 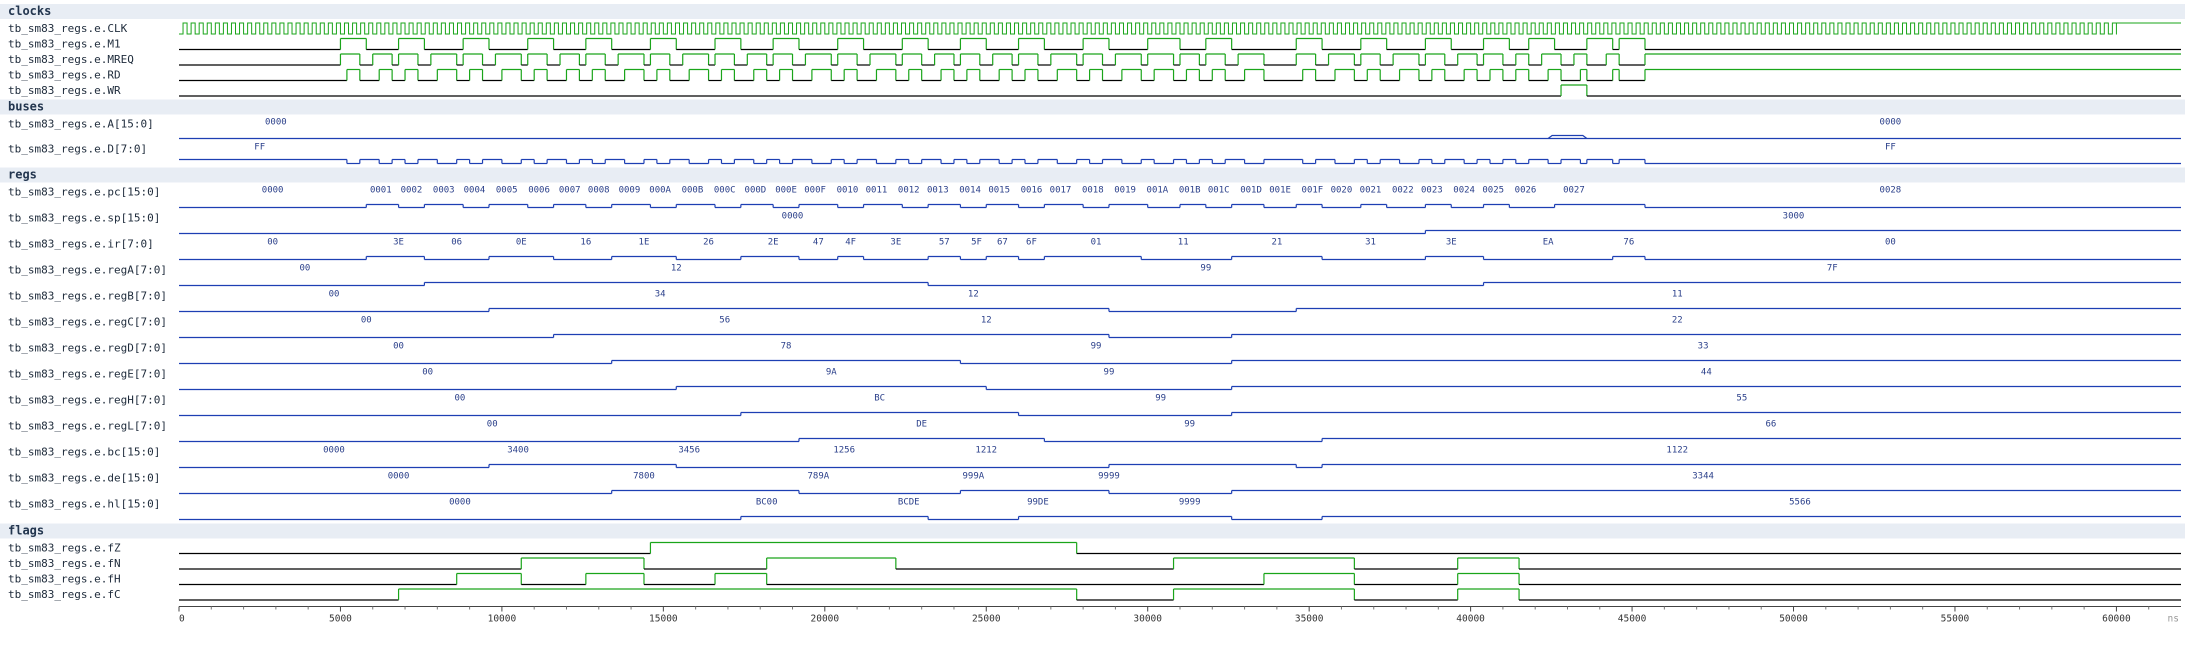 I want to click on signal-name: tb_sm83_regs.e.A[15:0], so click(x=81, y=124).